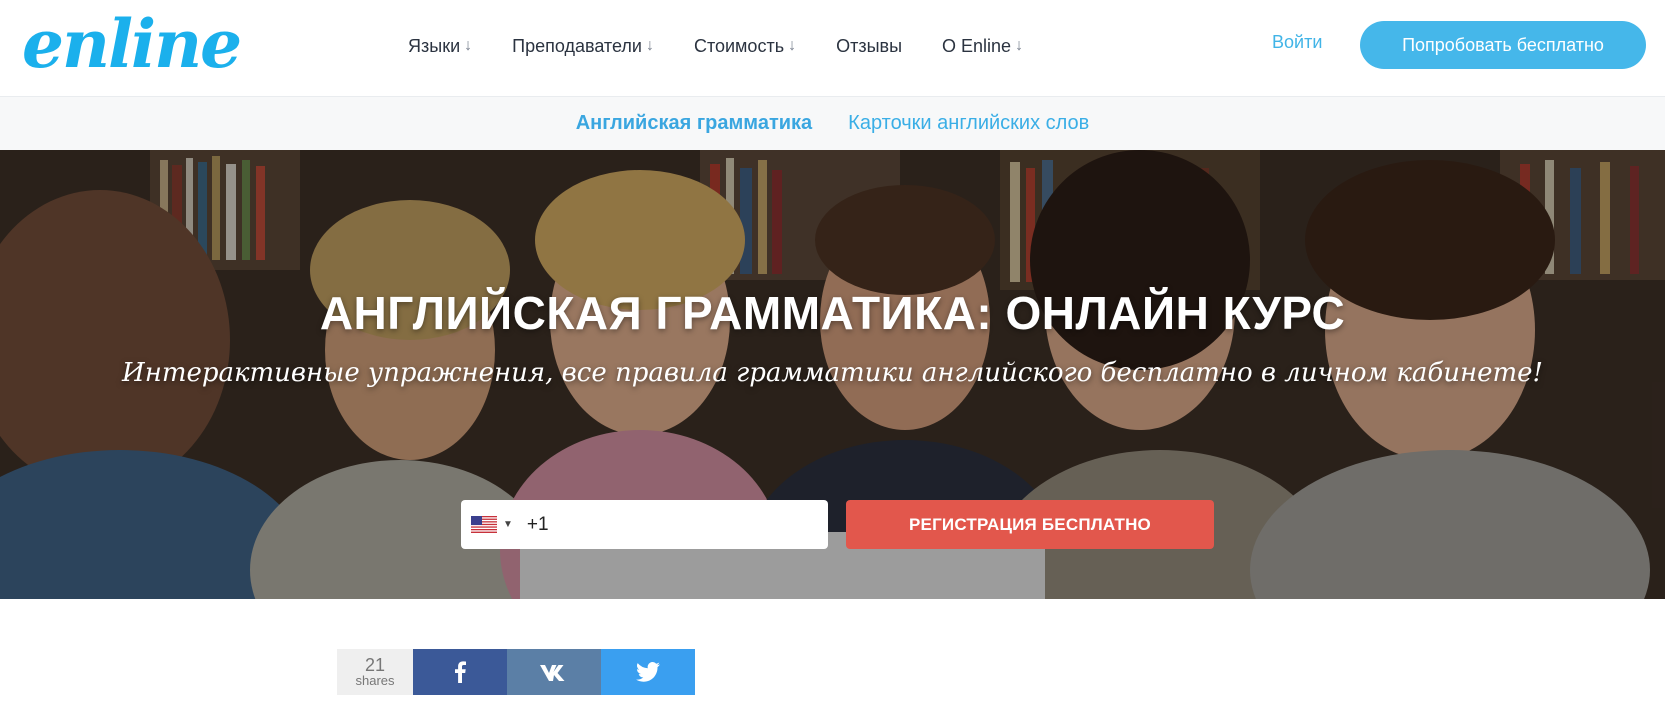  I want to click on nav-item-label: О Enline, so click(977, 45).